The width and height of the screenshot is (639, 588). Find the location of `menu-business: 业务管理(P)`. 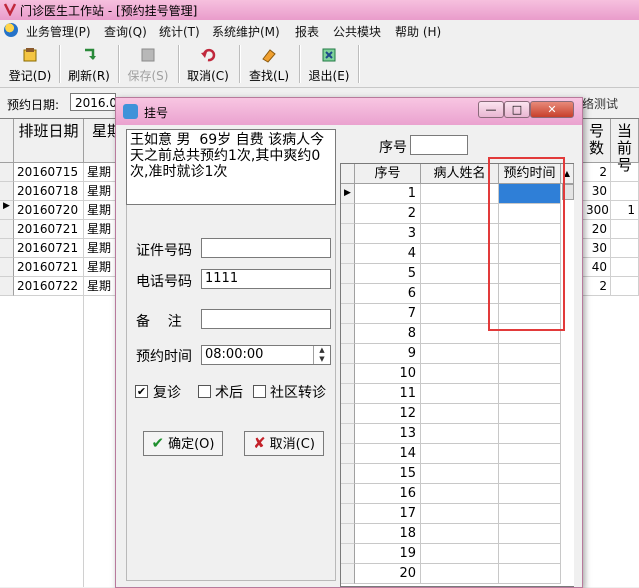

menu-business: 业务管理(P) is located at coordinates (58, 31).